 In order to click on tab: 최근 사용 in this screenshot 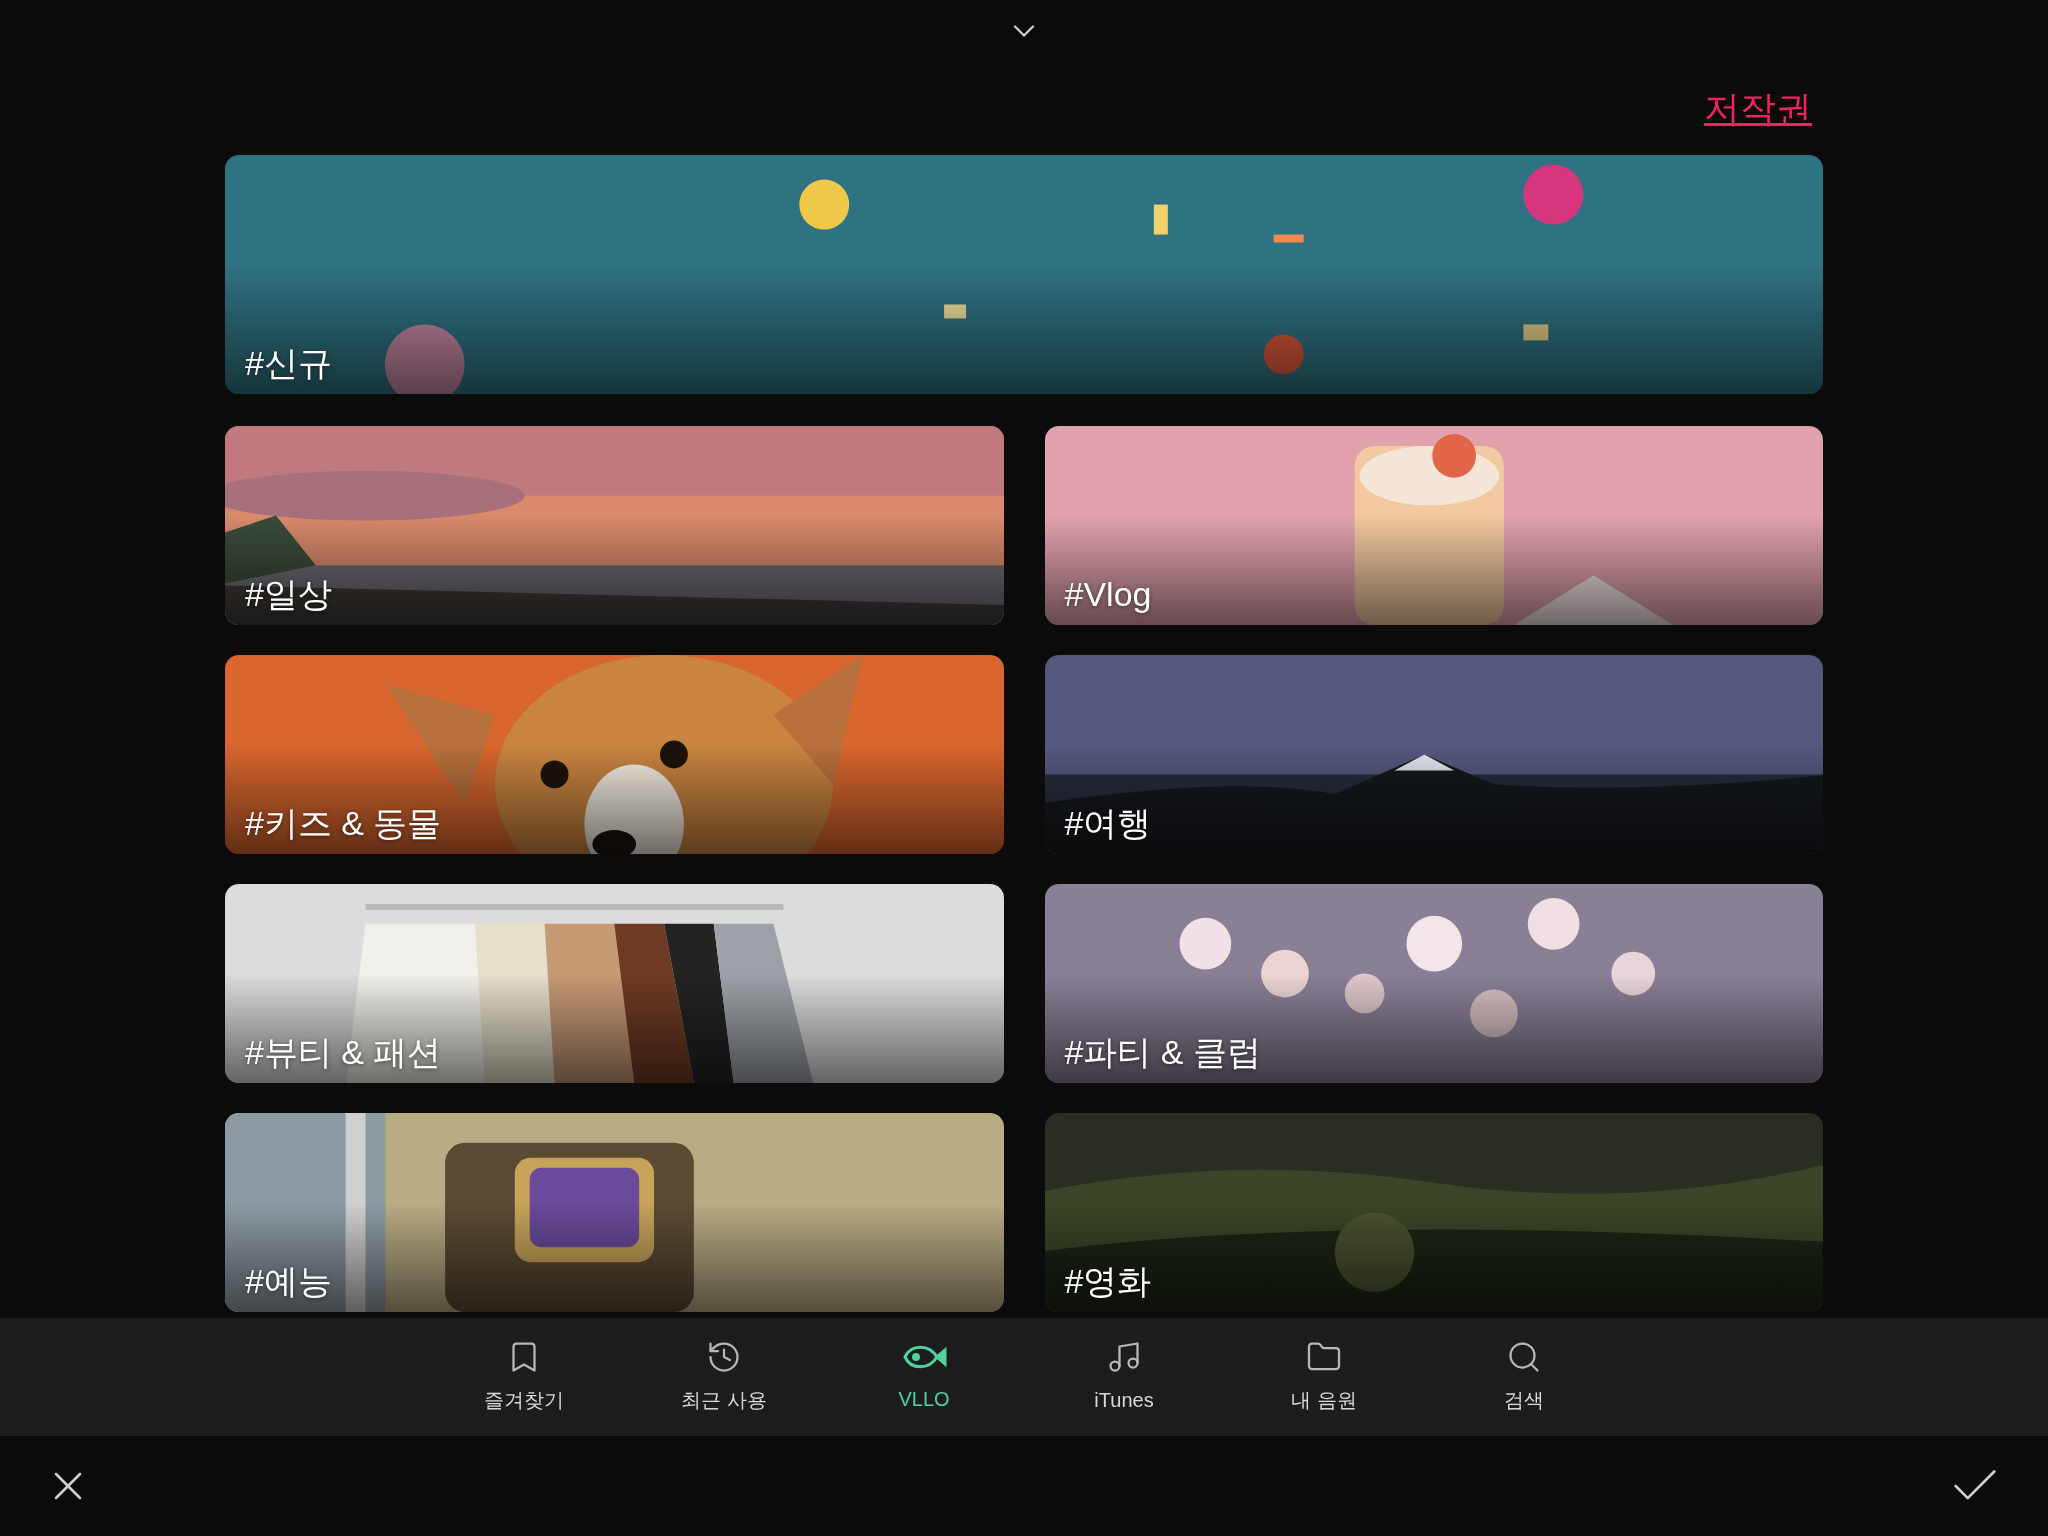, I will do `click(724, 1377)`.